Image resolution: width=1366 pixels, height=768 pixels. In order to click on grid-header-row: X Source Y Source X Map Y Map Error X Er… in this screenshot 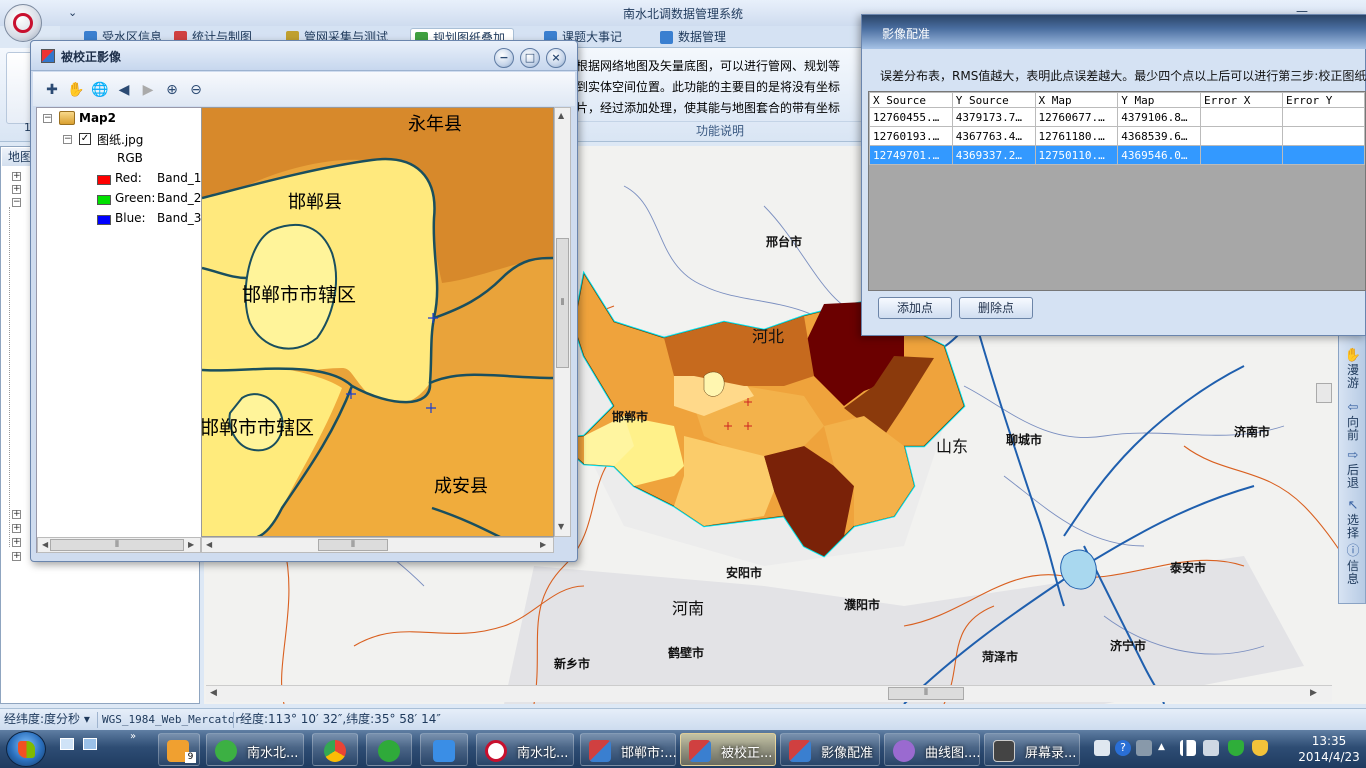, I will do `click(1117, 100)`.